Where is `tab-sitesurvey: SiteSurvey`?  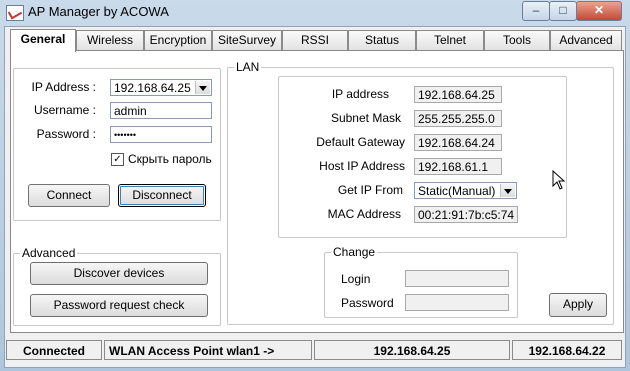
tab-sitesurvey: SiteSurvey is located at coordinates (247, 40).